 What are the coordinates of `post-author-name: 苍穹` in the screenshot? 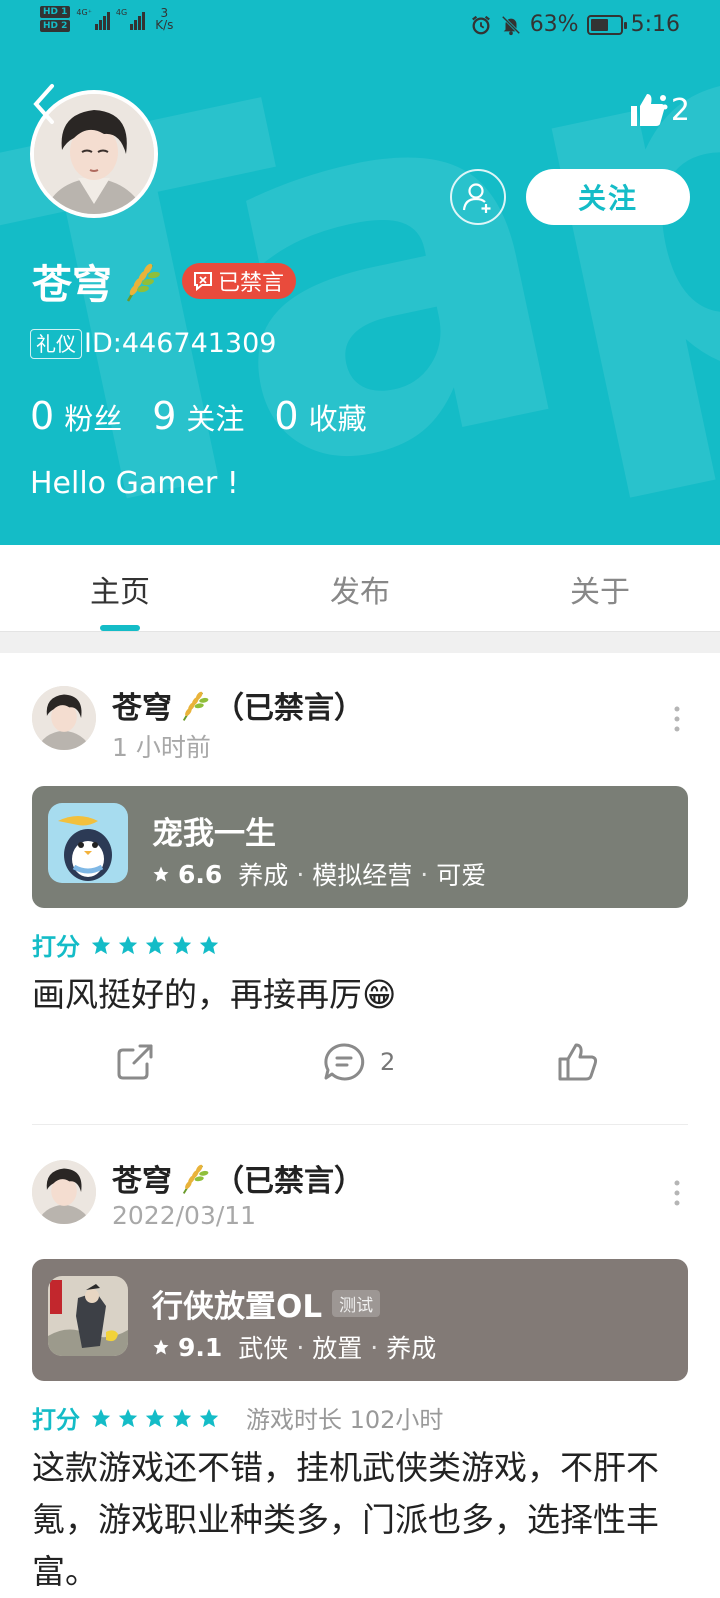 It's located at (142, 1181).